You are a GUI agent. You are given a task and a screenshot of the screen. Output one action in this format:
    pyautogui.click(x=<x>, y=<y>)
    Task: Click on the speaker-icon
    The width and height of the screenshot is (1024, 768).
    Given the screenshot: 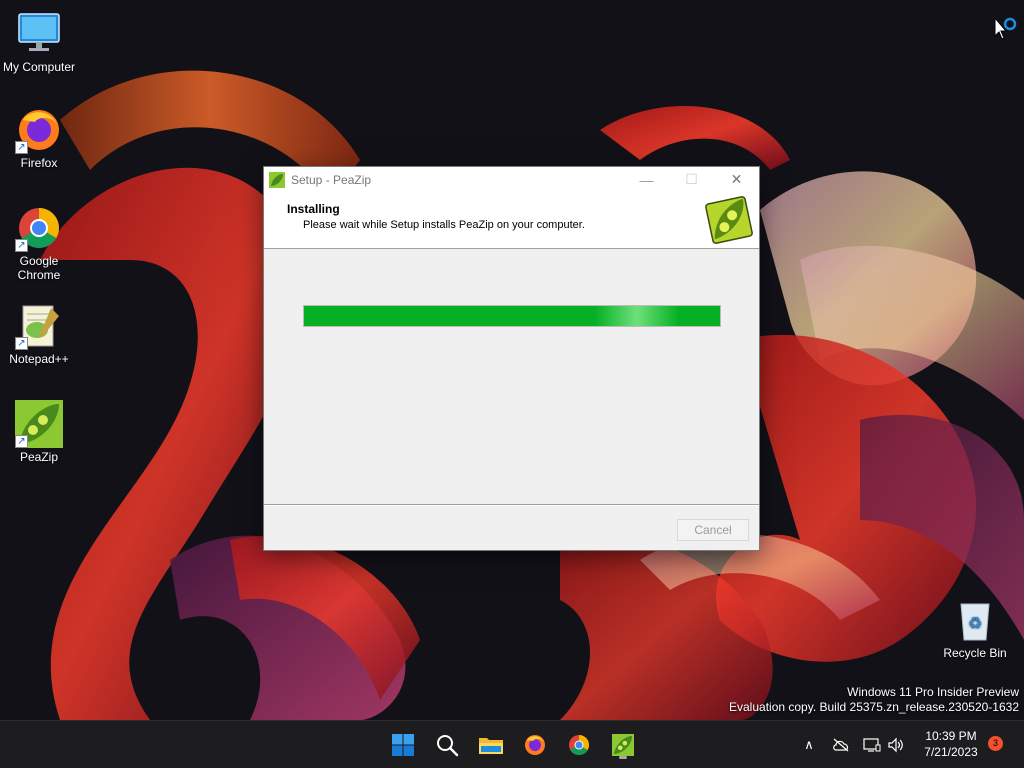 What is the action you would take?
    pyautogui.click(x=895, y=745)
    